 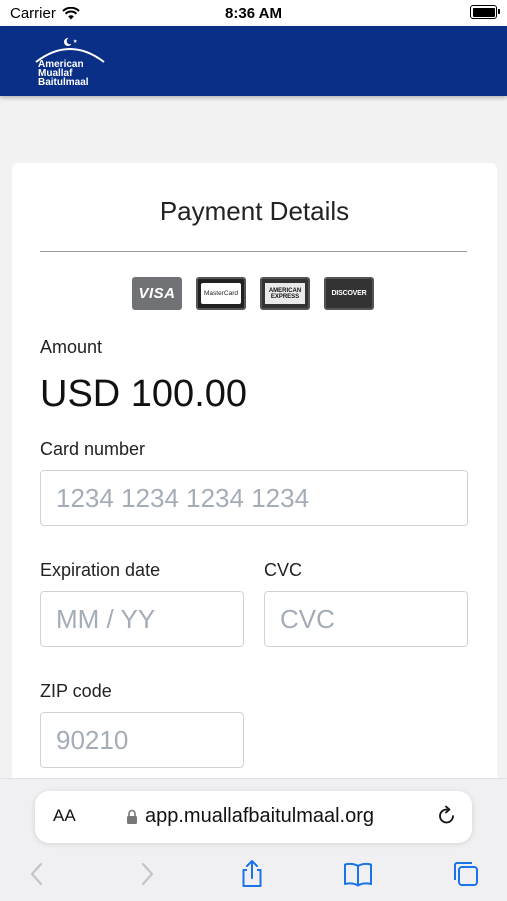 What do you see at coordinates (283, 570) in the screenshot?
I see `cvc-label: CVC` at bounding box center [283, 570].